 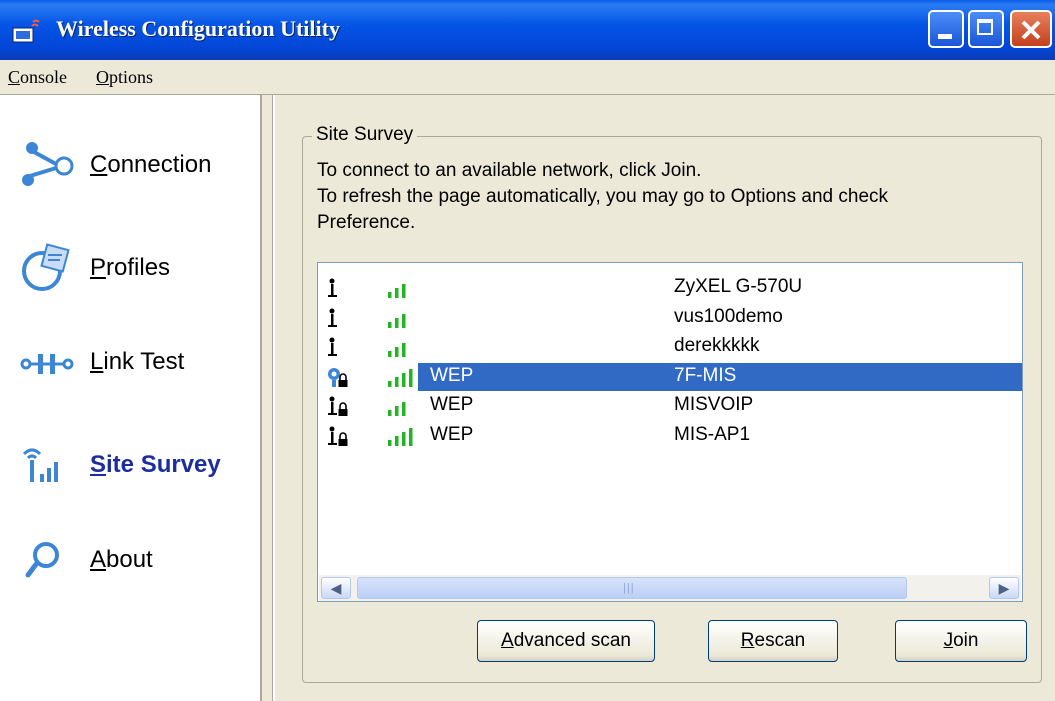 What do you see at coordinates (130, 267) in the screenshot?
I see `sidebar-item-label: Profiles` at bounding box center [130, 267].